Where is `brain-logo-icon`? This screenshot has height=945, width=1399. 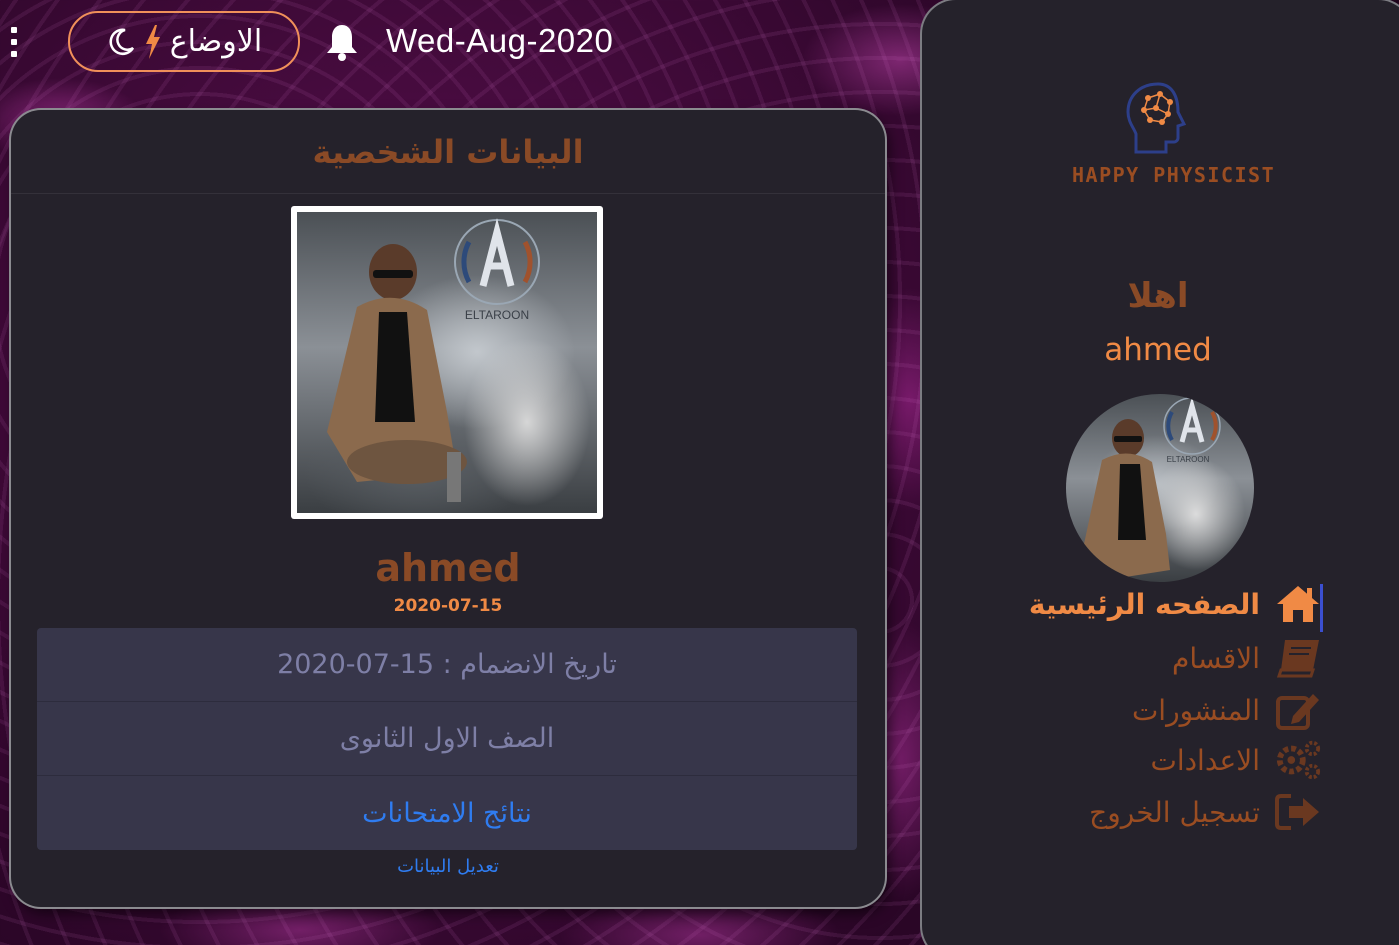
brain-logo-icon is located at coordinates (1156, 118).